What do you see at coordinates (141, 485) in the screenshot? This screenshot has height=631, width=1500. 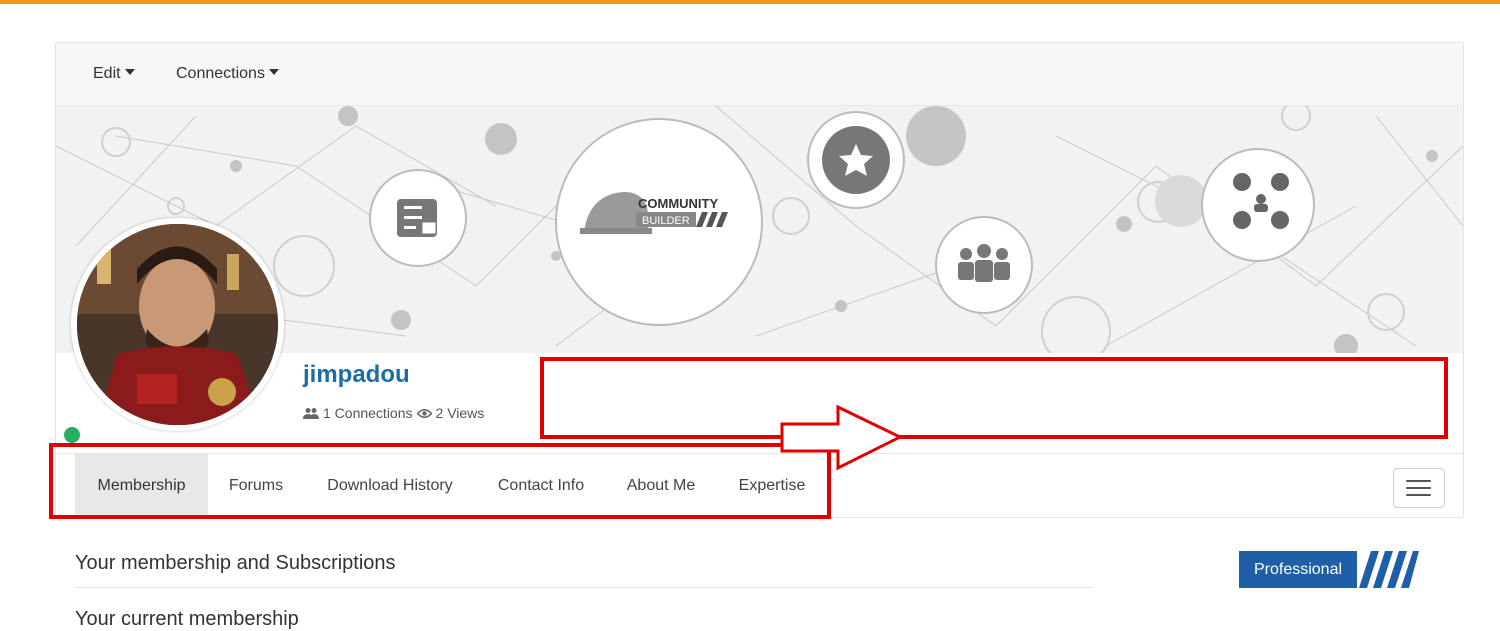 I see `tab-membership: Membership` at bounding box center [141, 485].